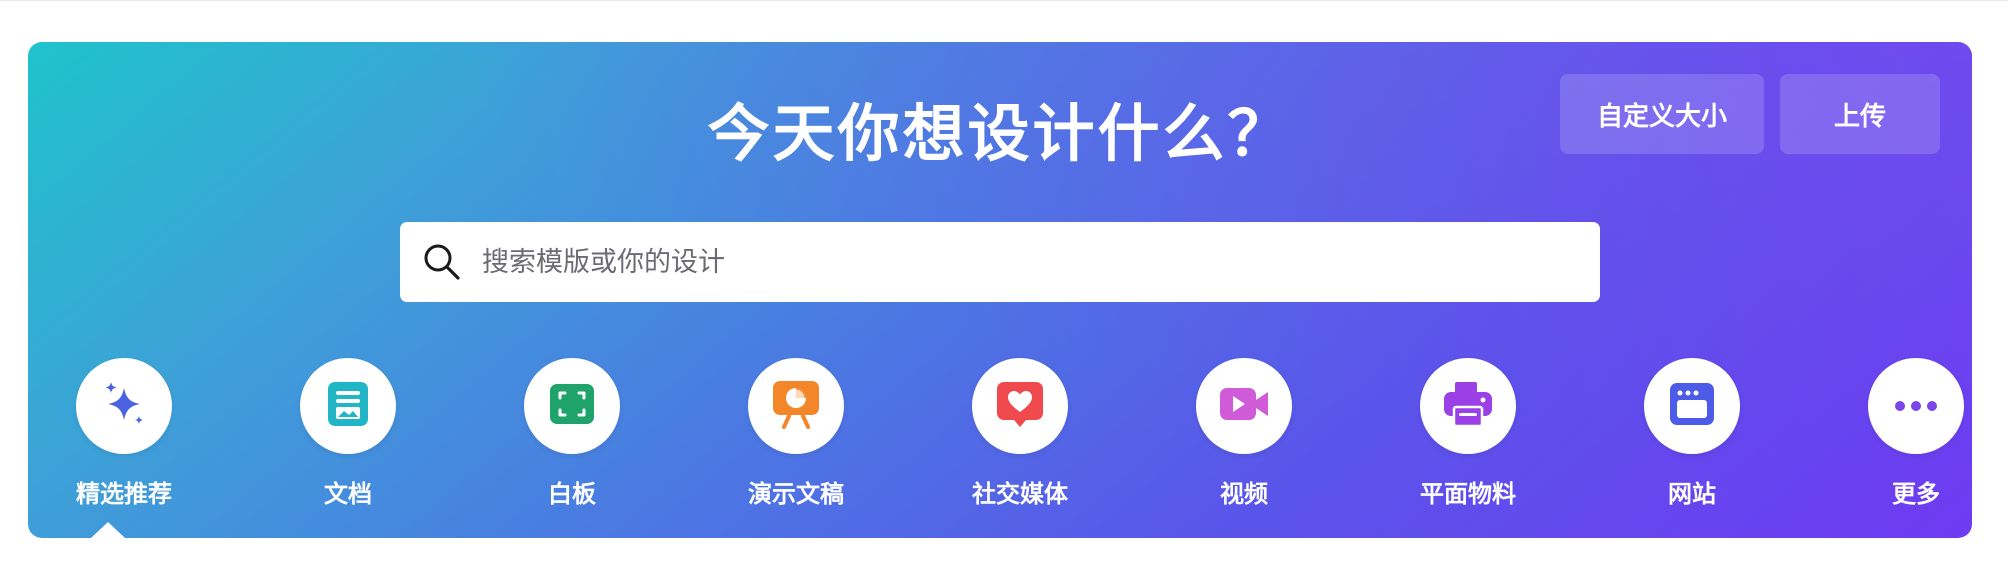 The width and height of the screenshot is (2008, 576). What do you see at coordinates (108, 530) in the screenshot?
I see `active-category-indicator` at bounding box center [108, 530].